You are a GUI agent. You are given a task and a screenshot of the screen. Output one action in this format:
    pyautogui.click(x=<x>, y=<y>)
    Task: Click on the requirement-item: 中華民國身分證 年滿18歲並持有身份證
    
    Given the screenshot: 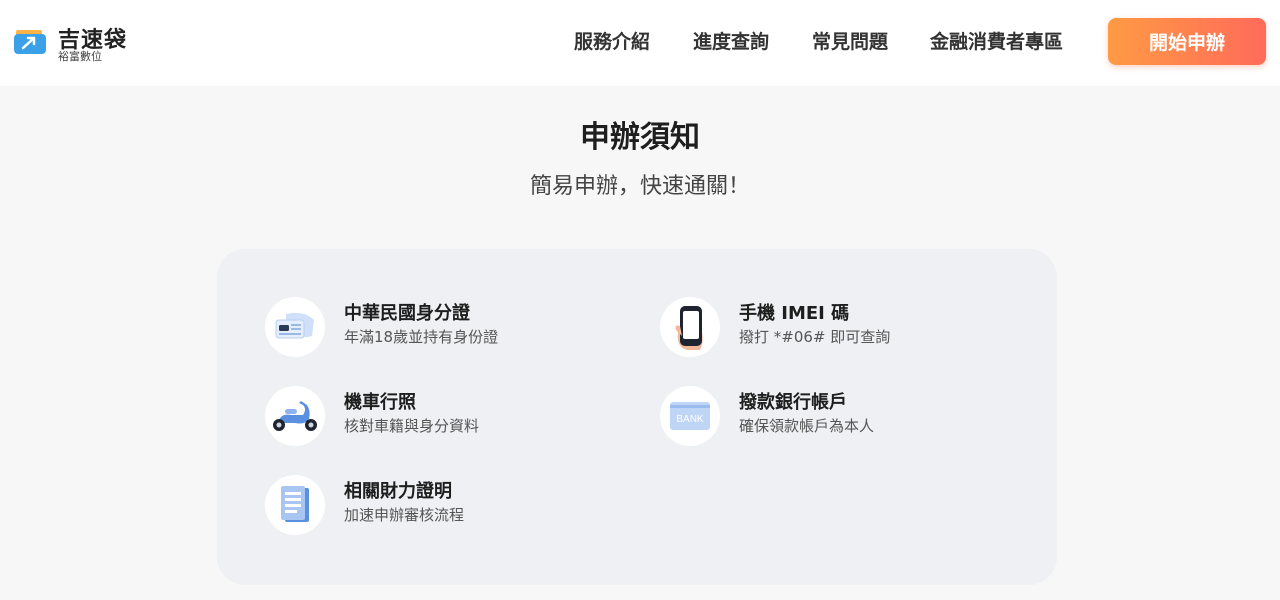 What is the action you would take?
    pyautogui.click(x=445, y=328)
    